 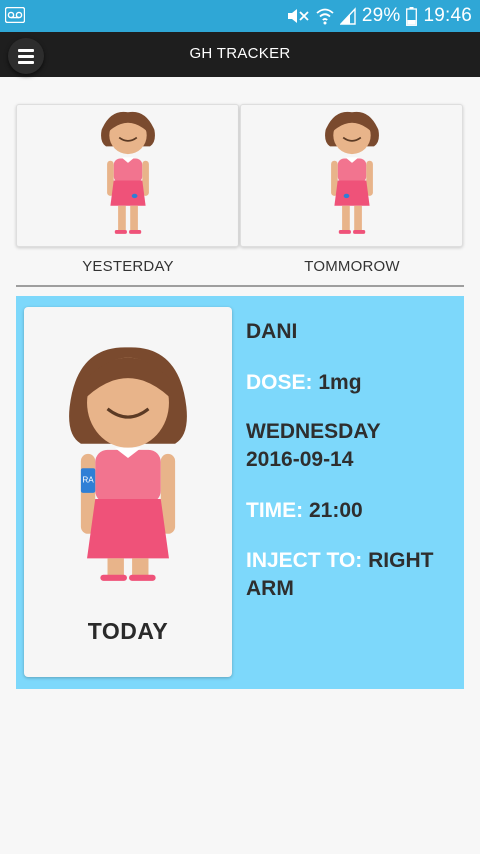 What do you see at coordinates (275, 510) in the screenshot?
I see `time-key: TIME:` at bounding box center [275, 510].